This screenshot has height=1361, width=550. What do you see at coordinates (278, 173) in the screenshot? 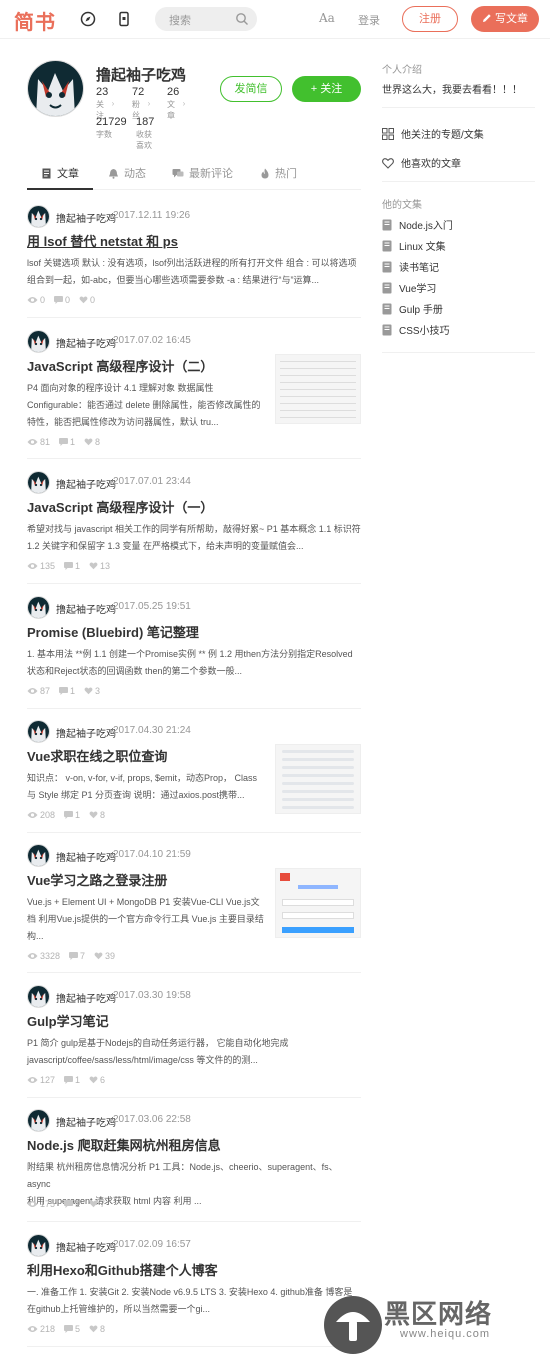
I see `tab-hot: 热门` at bounding box center [278, 173].